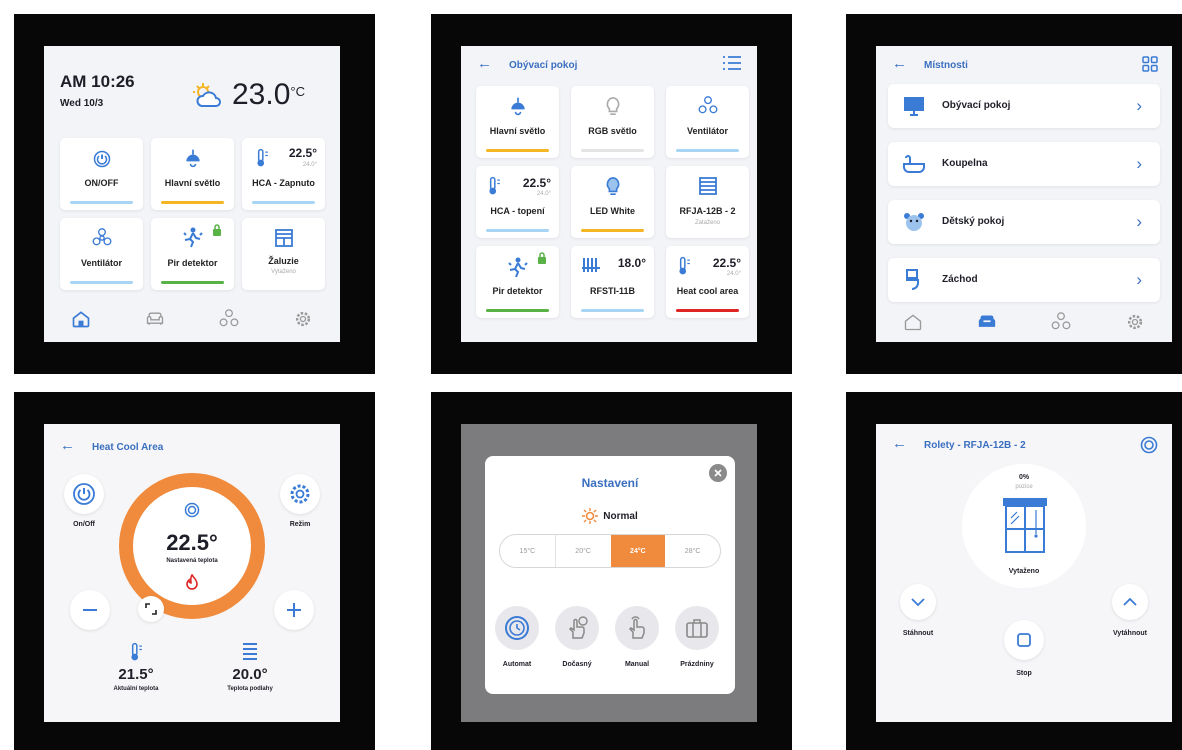  I want to click on temp-option-selected: 24°C, so click(638, 551).